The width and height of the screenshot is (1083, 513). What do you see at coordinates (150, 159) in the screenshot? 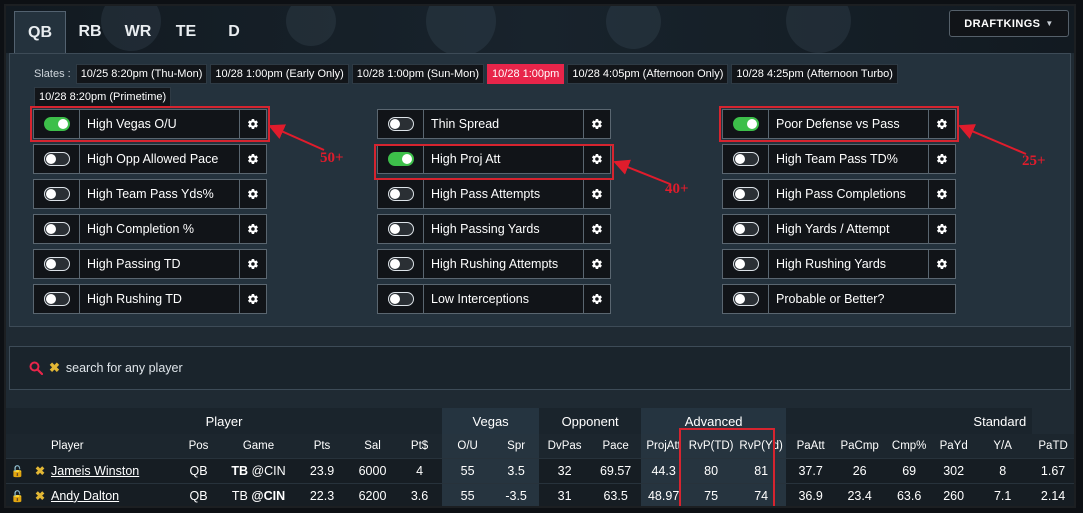
I see `filter-col1-1: High Opp Allowed Pace` at bounding box center [150, 159].